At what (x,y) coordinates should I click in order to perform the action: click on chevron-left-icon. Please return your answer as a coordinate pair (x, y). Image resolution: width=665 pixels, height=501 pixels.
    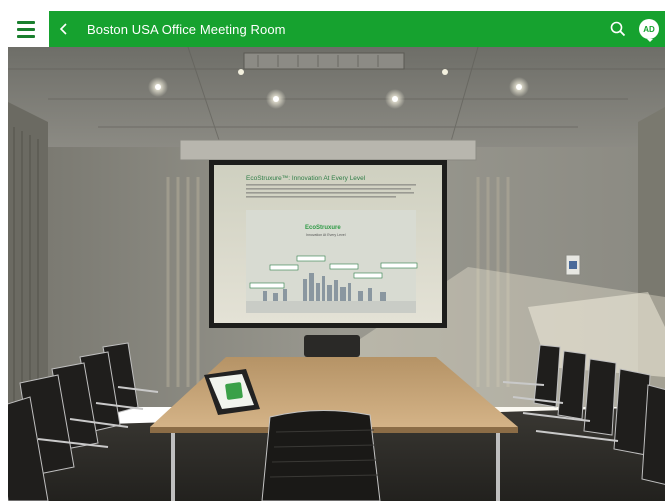
    Looking at the image, I should click on (63, 29).